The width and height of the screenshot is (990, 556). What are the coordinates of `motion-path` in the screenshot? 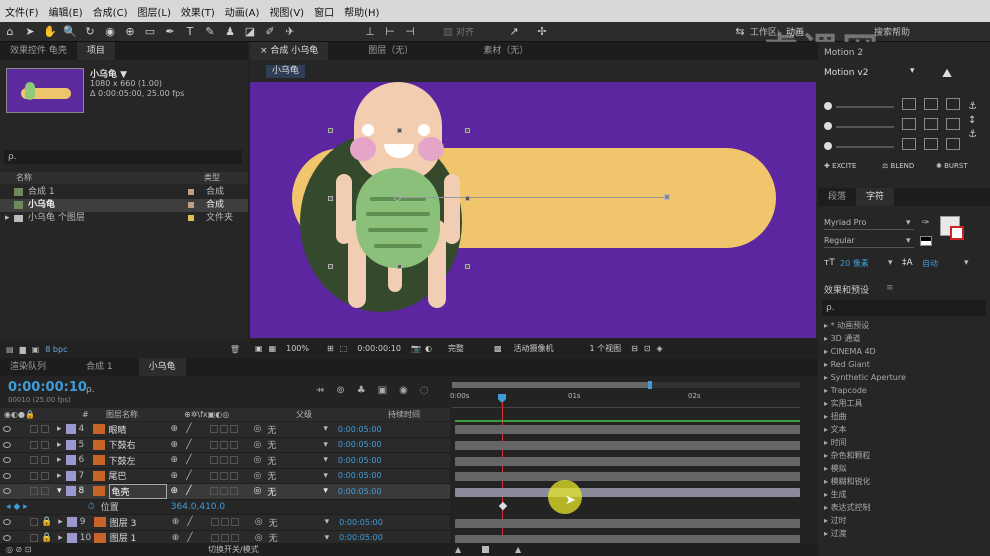 It's located at (532, 197).